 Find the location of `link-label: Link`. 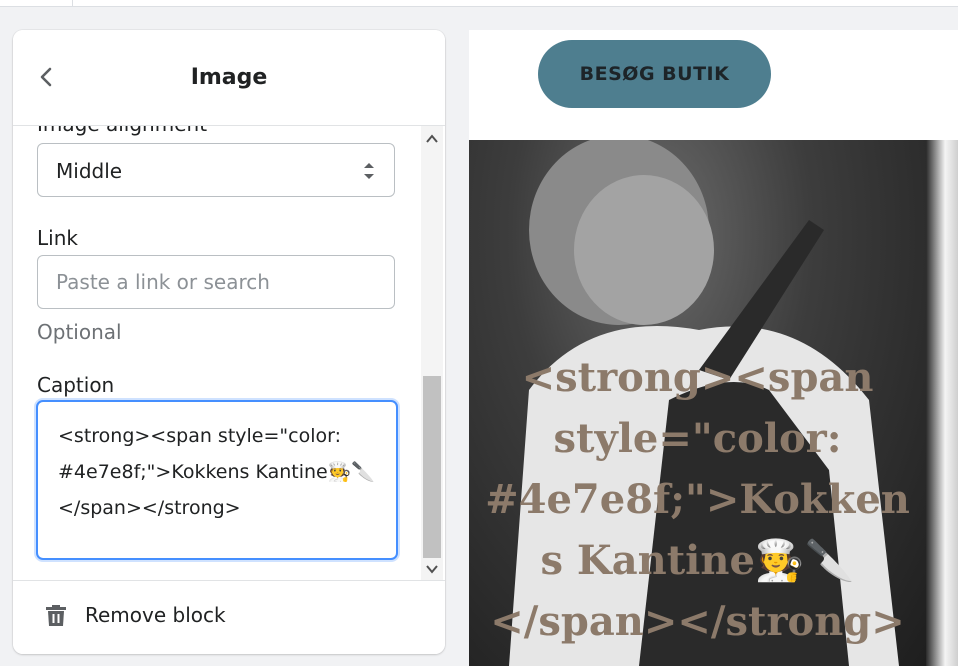

link-label: Link is located at coordinates (57, 238).